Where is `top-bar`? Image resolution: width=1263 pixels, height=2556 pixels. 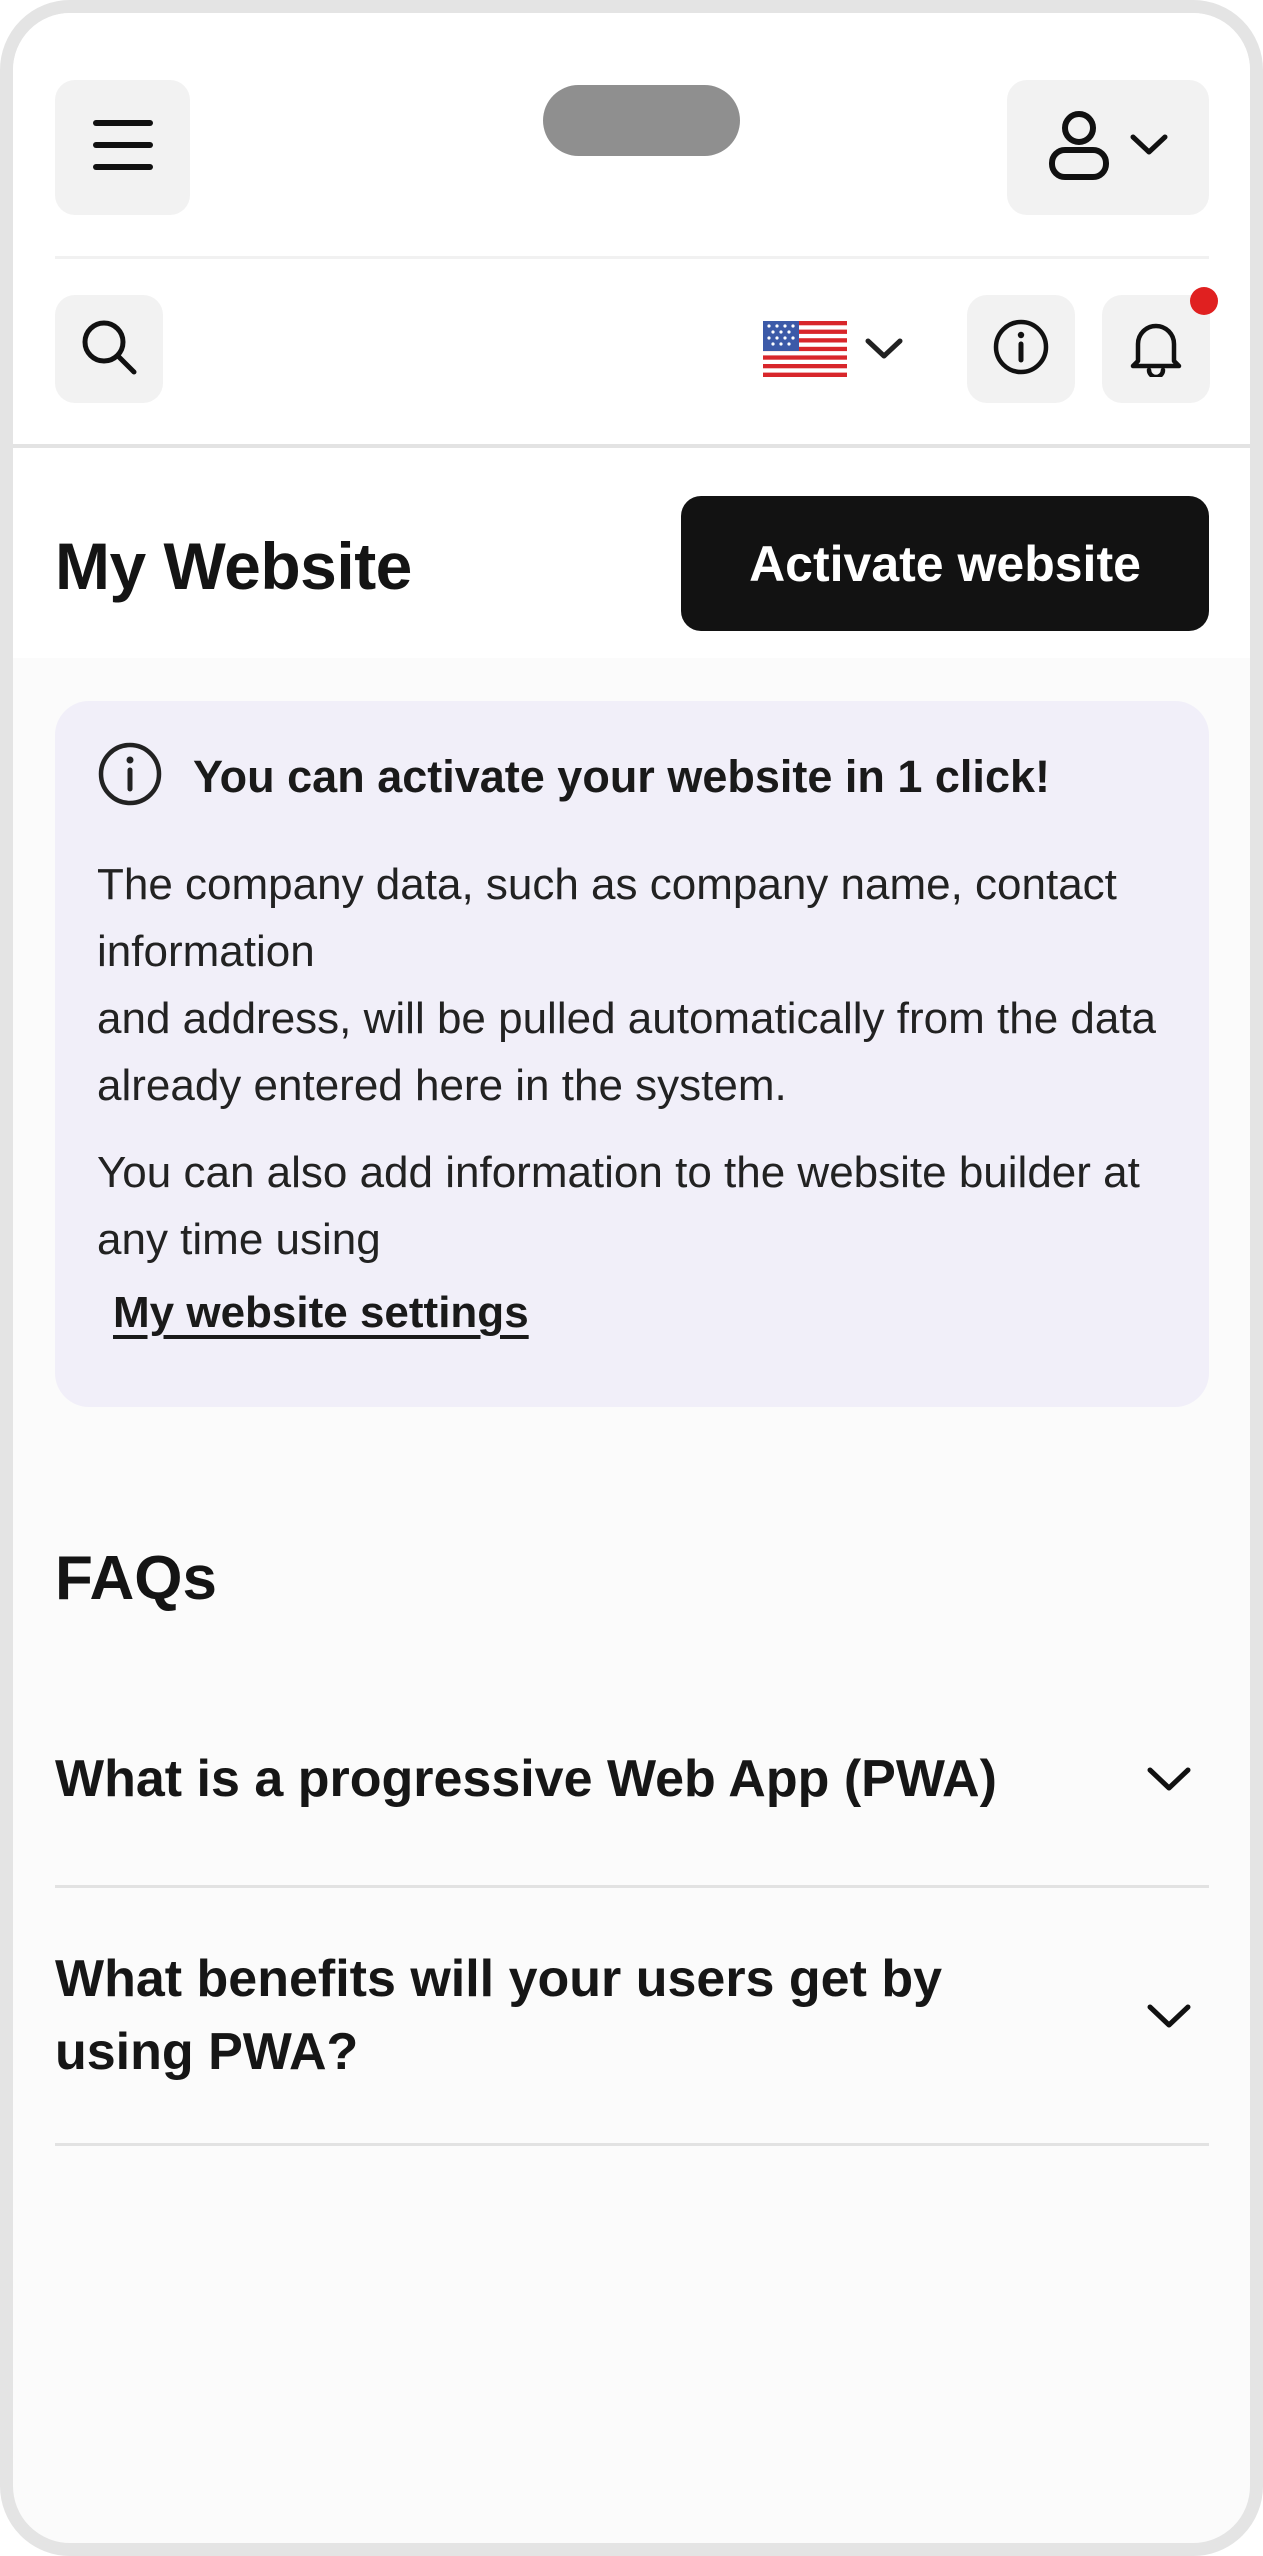
top-bar is located at coordinates (631, 141).